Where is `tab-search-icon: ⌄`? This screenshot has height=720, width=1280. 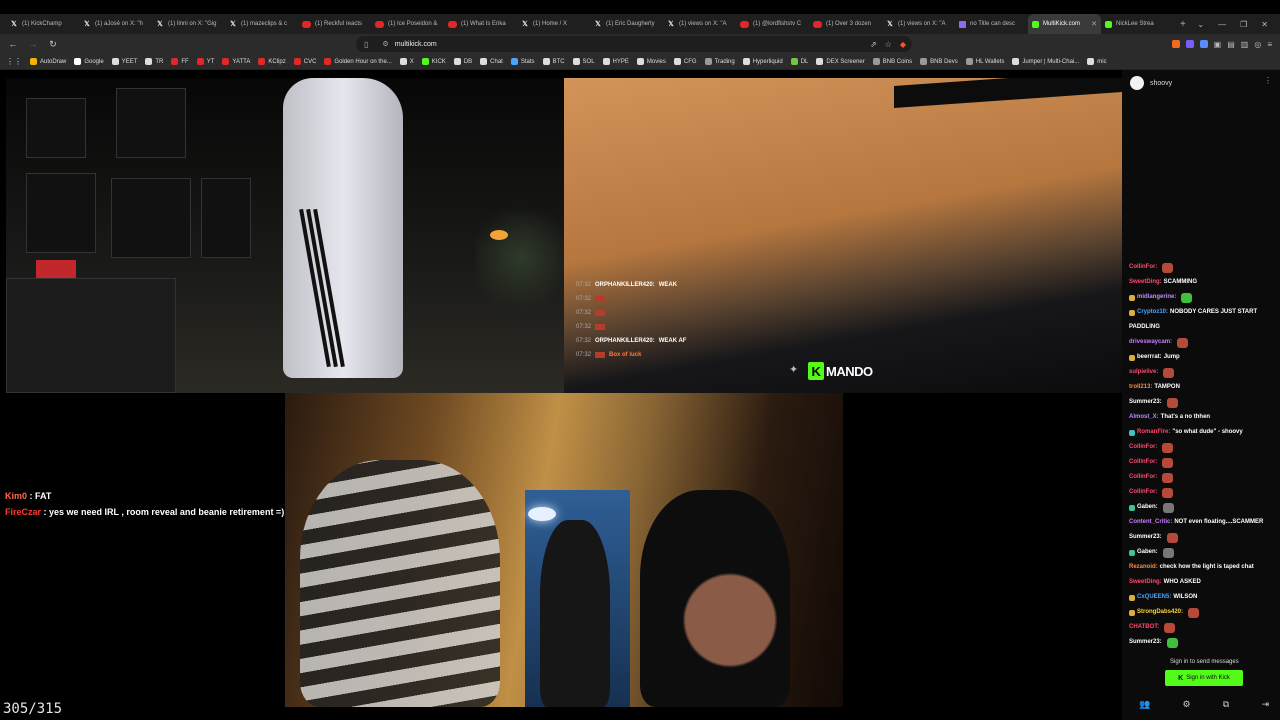 tab-search-icon: ⌄ is located at coordinates (1200, 24).